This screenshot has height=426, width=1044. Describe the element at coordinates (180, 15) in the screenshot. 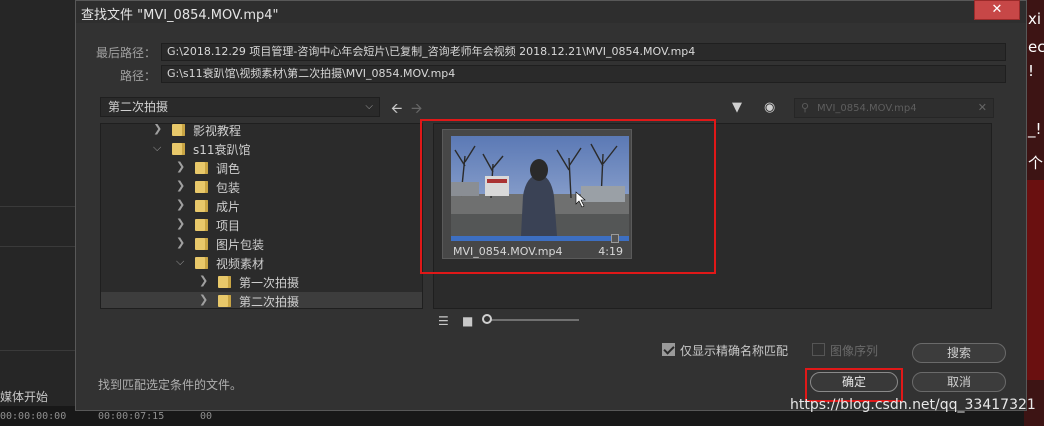

I see `dialog-title: 查找文件 "MVI_0854.MOV.mp4"` at that location.